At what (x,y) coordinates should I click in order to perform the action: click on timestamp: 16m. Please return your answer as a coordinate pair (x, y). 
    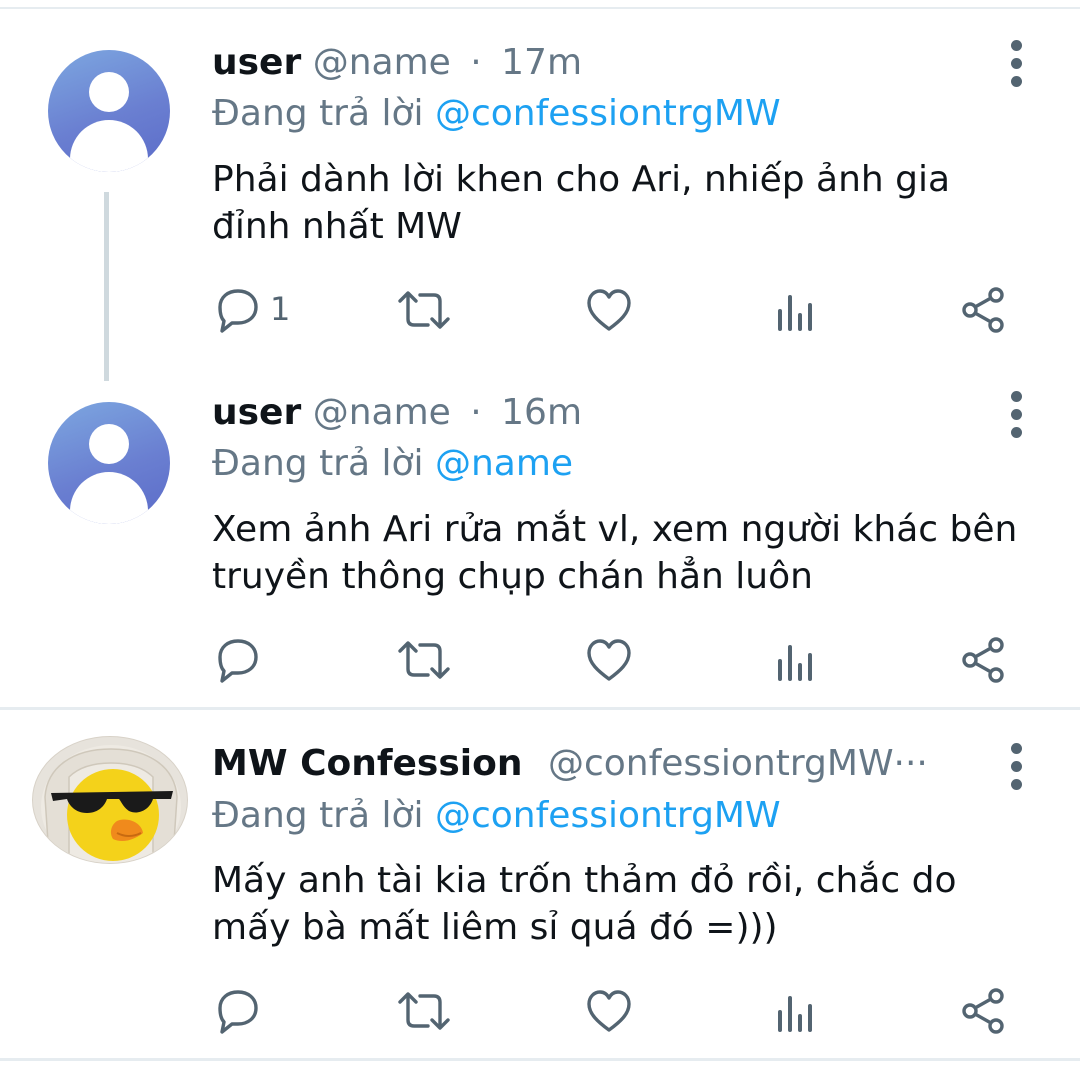
    Looking at the image, I should click on (541, 412).